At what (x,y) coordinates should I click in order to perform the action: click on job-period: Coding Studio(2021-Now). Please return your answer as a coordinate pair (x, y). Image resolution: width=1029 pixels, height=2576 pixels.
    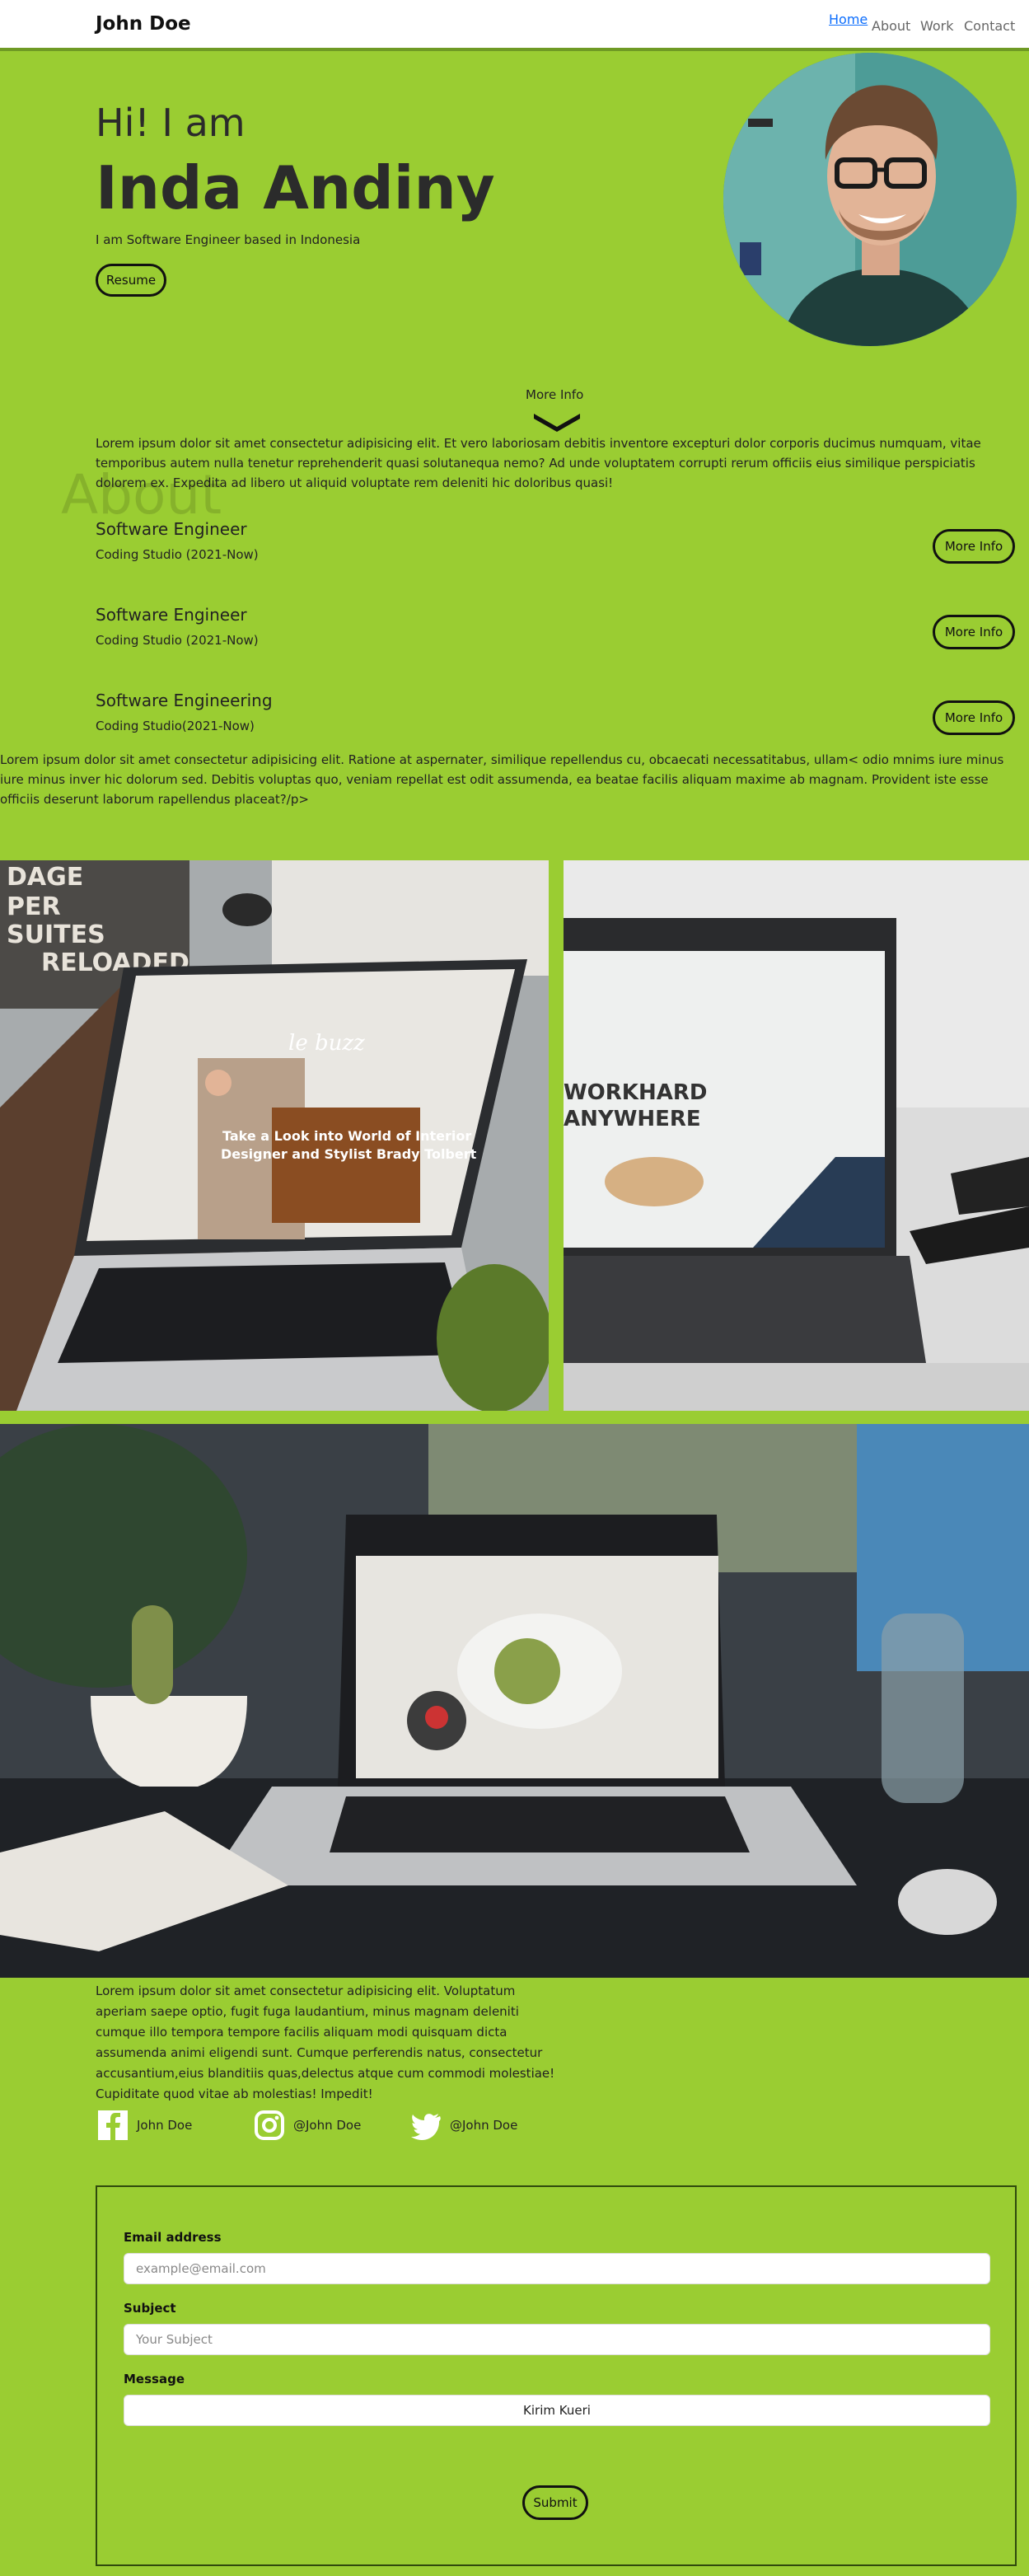
    Looking at the image, I should click on (175, 726).